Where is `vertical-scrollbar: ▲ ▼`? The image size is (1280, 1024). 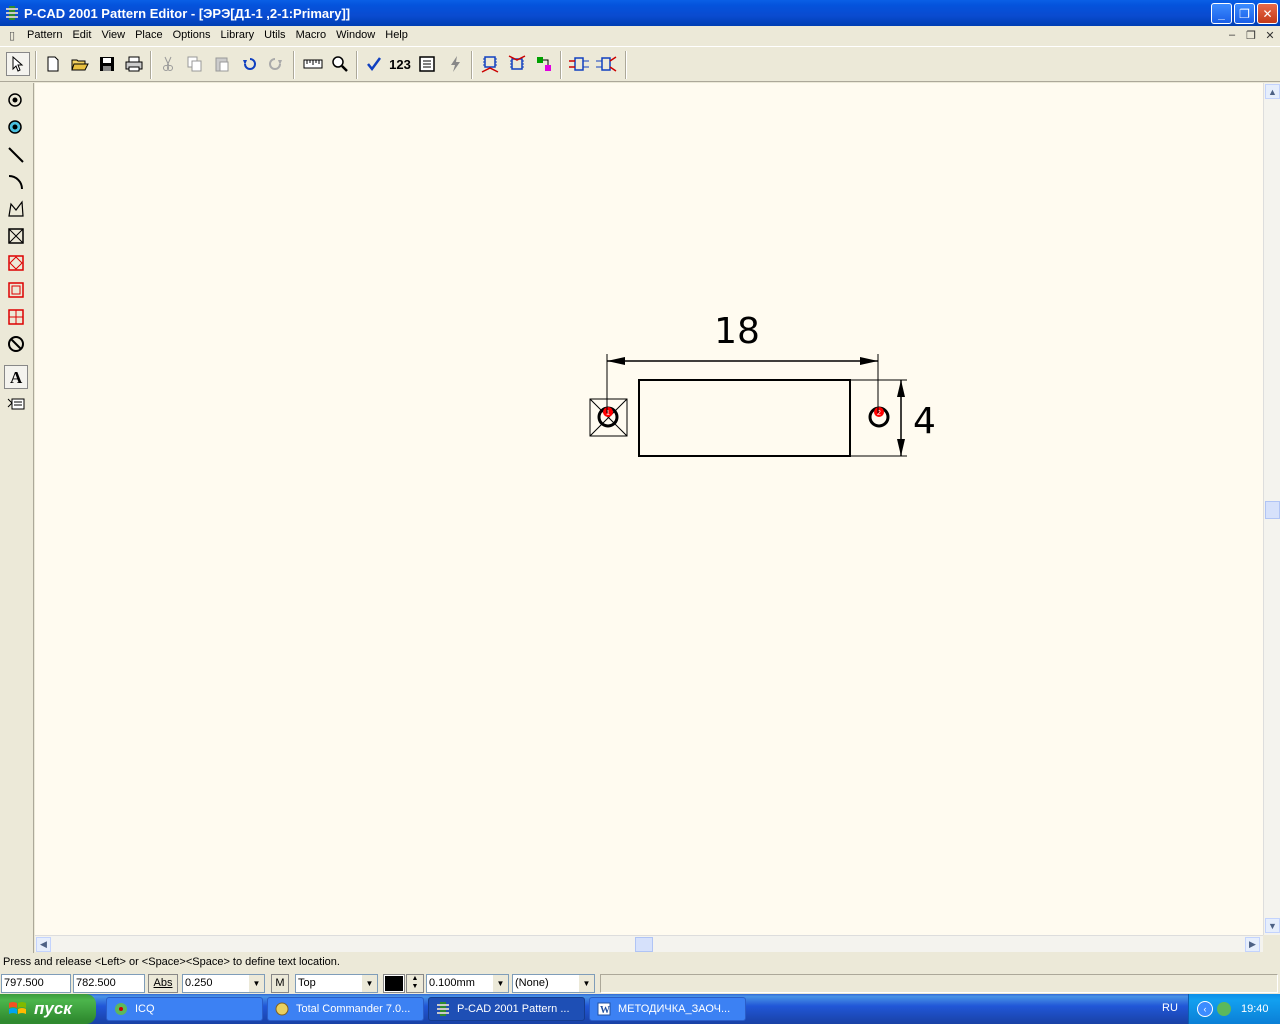
vertical-scrollbar: ▲ ▼ is located at coordinates (1271, 509).